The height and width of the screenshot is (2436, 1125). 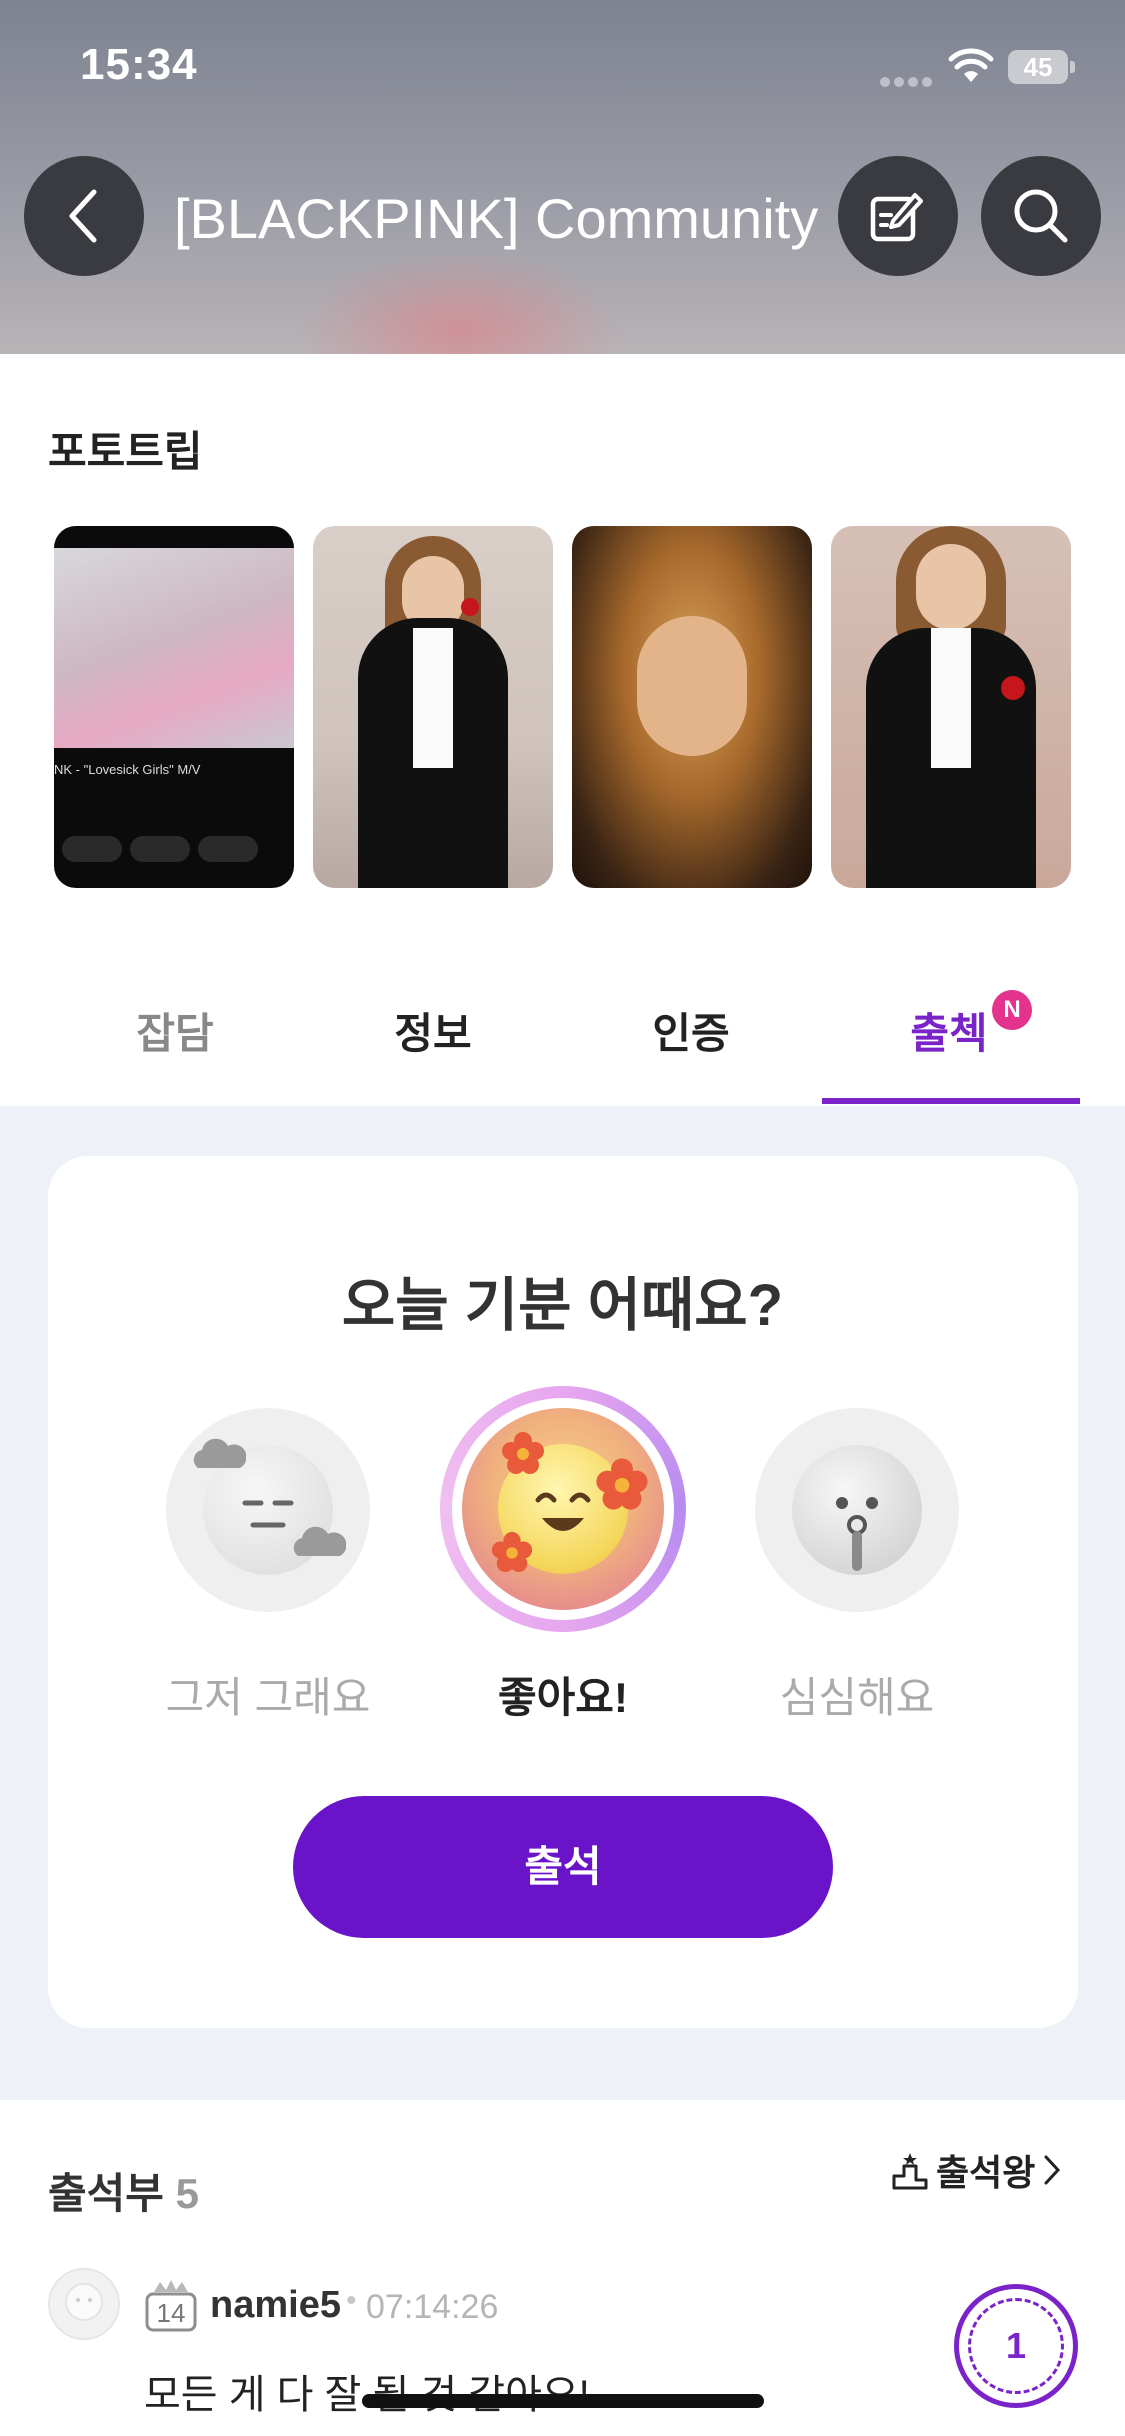 What do you see at coordinates (563, 1697) in the screenshot?
I see `mood-label-good: 좋아요!` at bounding box center [563, 1697].